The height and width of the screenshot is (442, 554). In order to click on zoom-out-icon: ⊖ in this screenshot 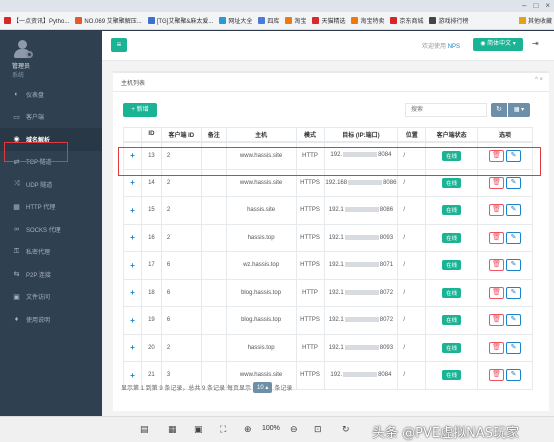, I will do `click(294, 429)`.